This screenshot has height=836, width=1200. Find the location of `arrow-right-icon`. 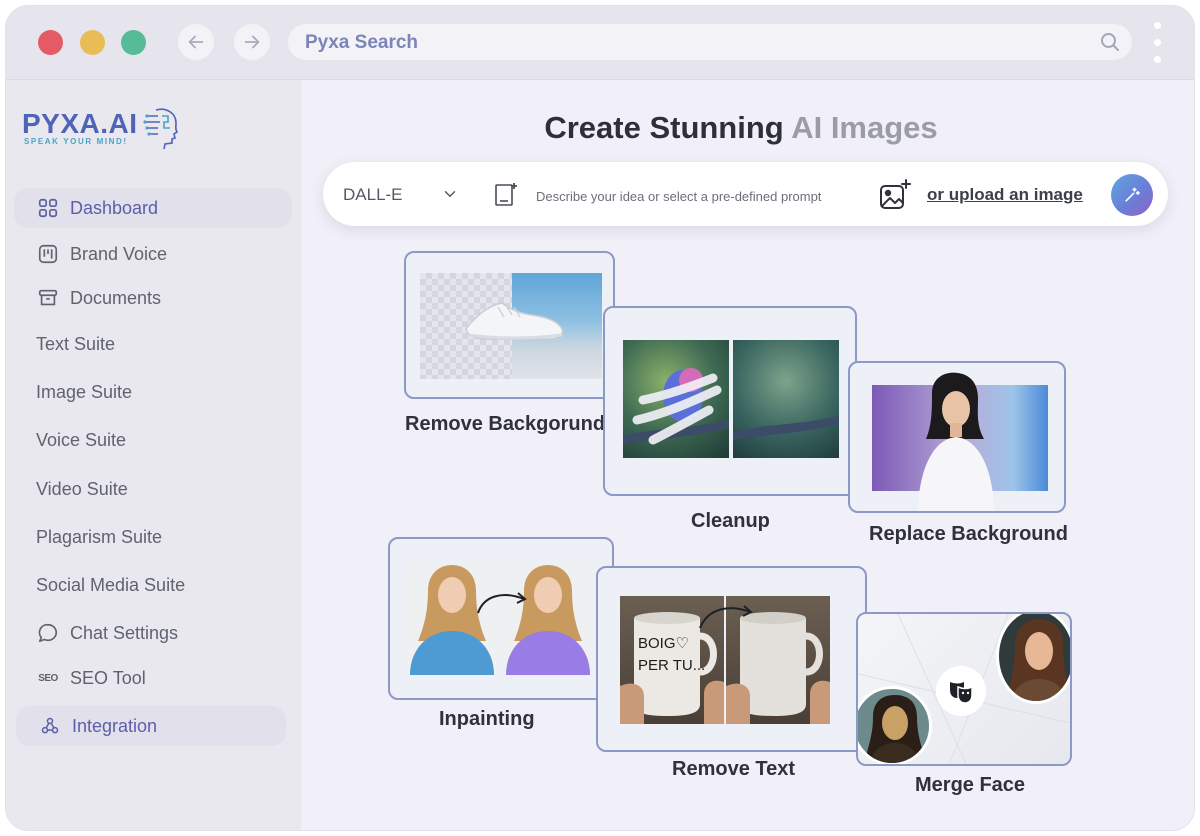

arrow-right-icon is located at coordinates (252, 42).